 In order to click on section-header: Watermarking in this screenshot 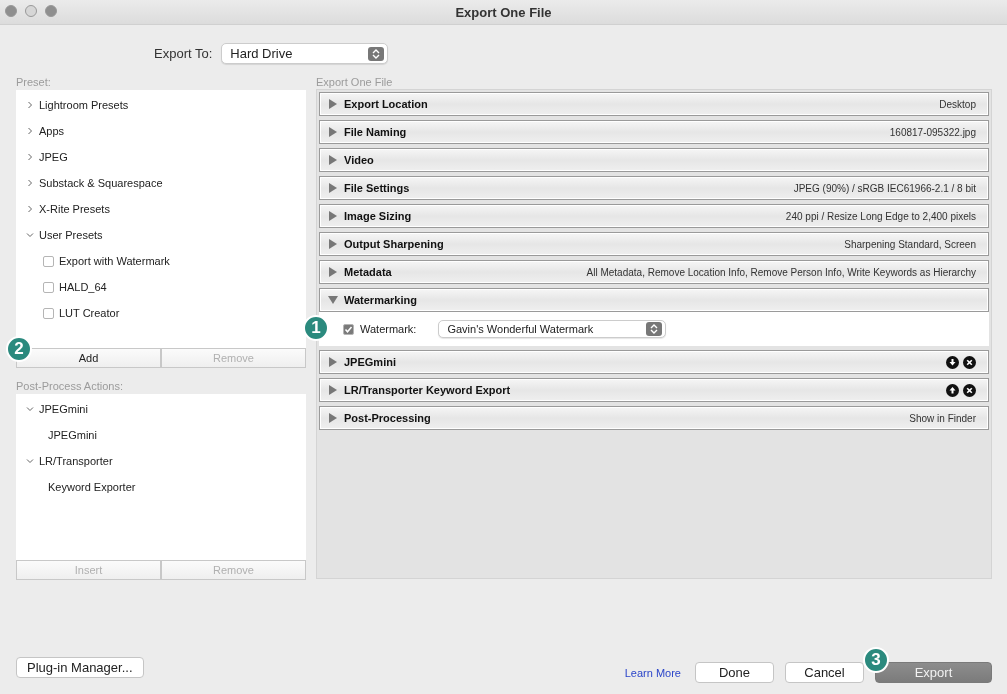, I will do `click(654, 300)`.